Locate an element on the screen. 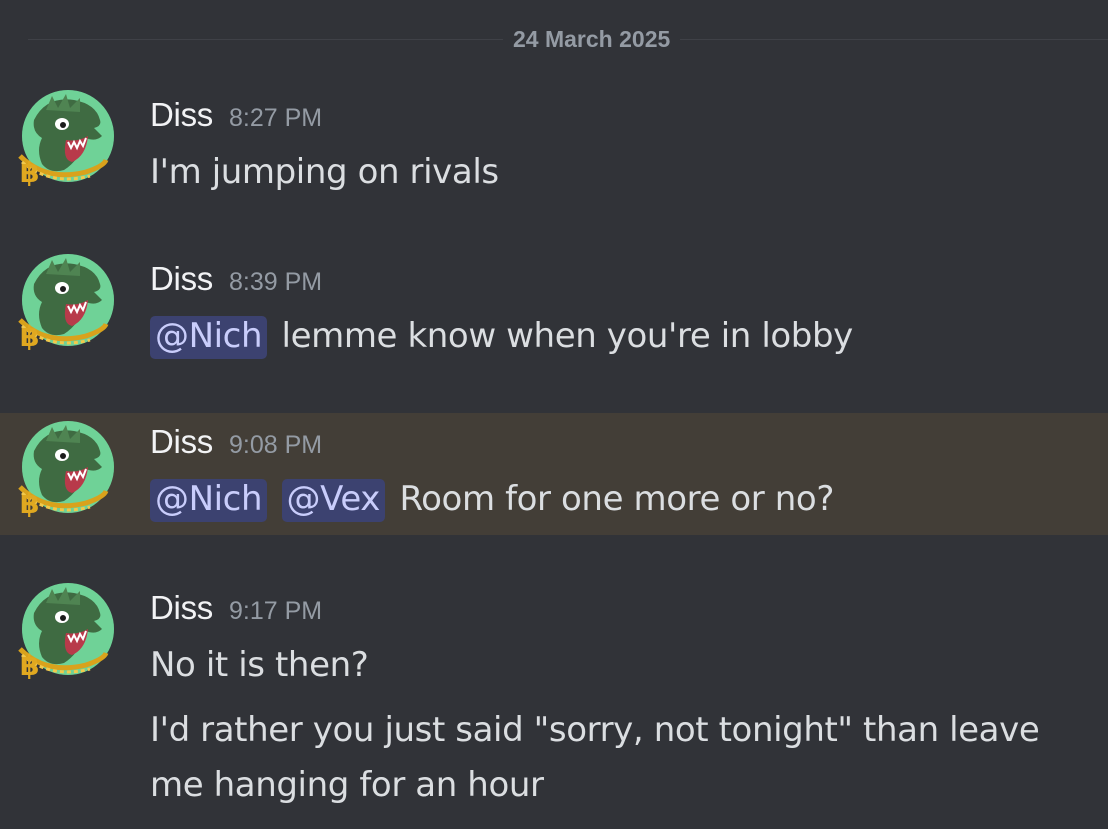 Image resolution: width=1108 pixels, height=829 pixels. message-header: Diss 8:39 PM is located at coordinates (236, 279).